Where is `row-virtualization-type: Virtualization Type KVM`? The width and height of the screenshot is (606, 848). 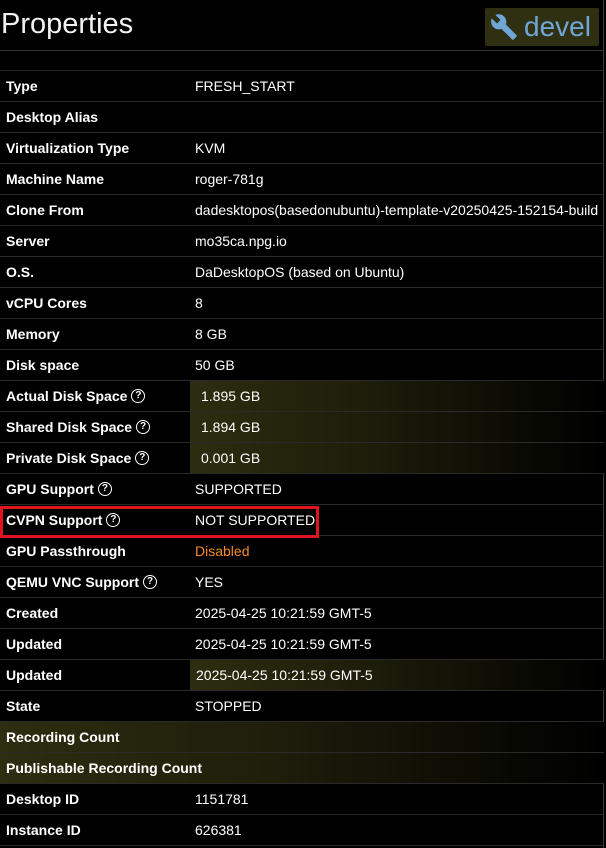 row-virtualization-type: Virtualization Type KVM is located at coordinates (302, 148).